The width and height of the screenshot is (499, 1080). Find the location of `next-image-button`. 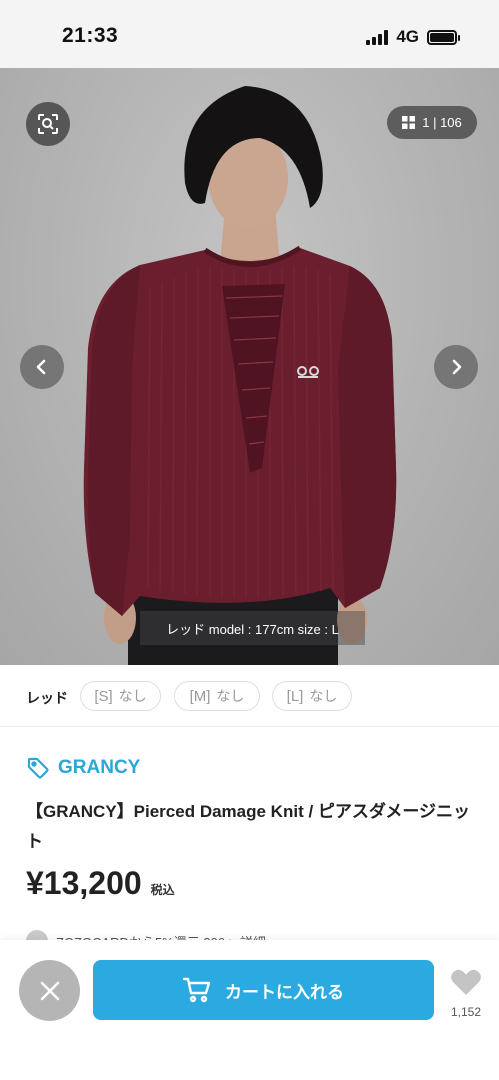

next-image-button is located at coordinates (456, 367).